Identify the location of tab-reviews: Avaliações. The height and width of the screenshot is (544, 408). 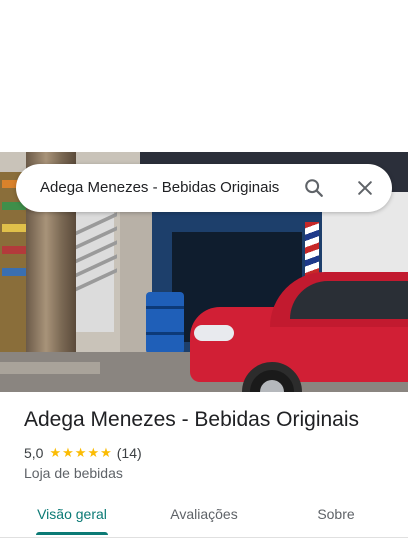
(204, 516).